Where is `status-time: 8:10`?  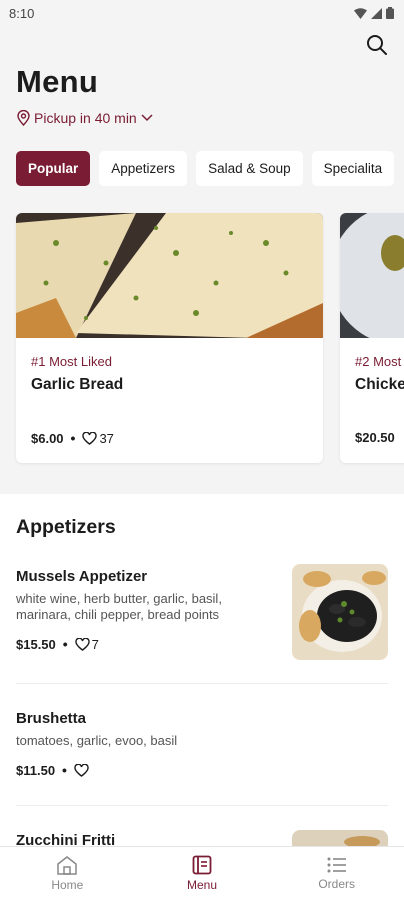 status-time: 8:10 is located at coordinates (22, 13).